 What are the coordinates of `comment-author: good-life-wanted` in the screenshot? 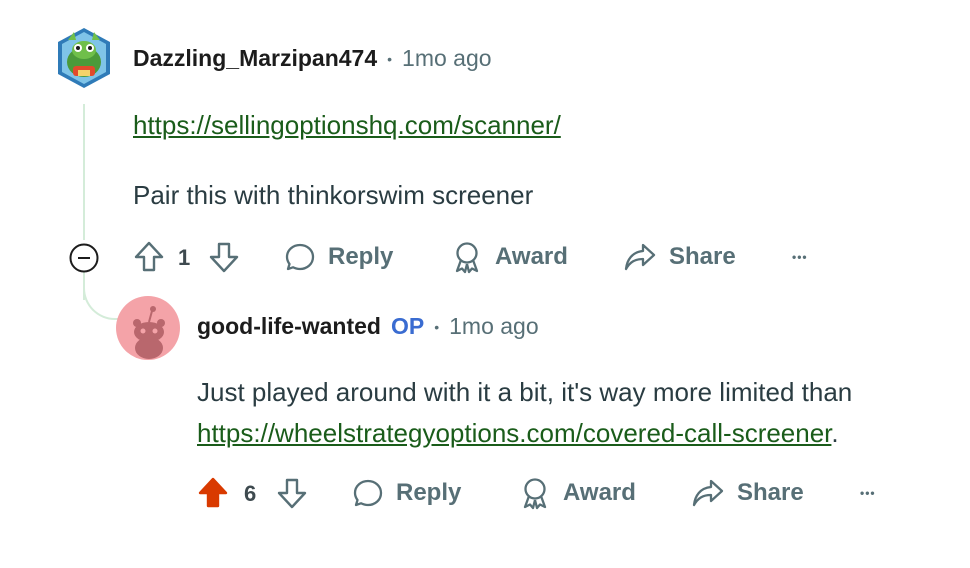 It's located at (289, 326).